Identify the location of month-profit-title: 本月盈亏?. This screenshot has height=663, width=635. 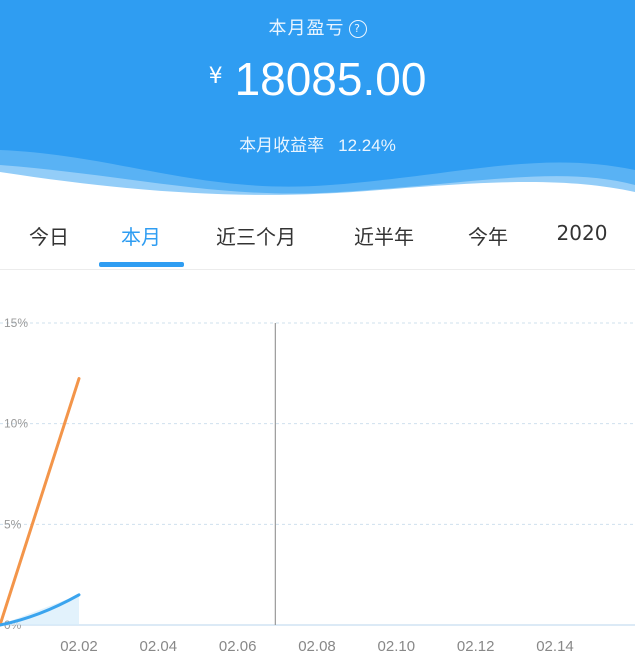
(317, 27).